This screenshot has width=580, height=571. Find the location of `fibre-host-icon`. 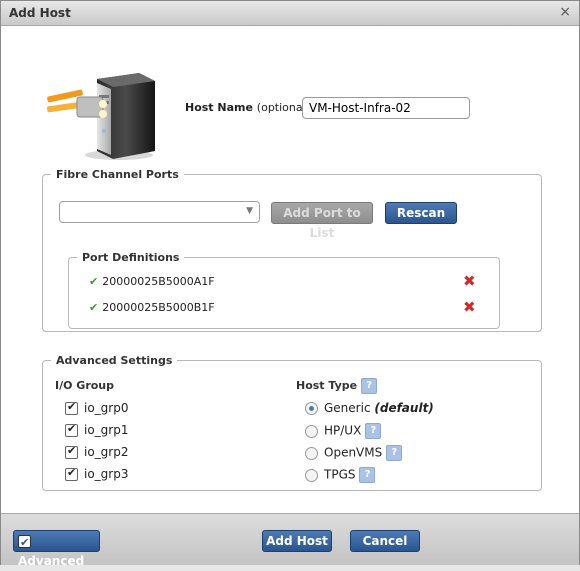

fibre-host-icon is located at coordinates (101, 116).